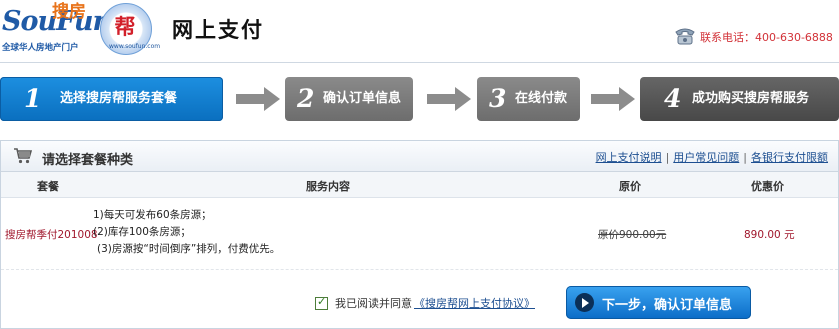  Describe the element at coordinates (419, 156) in the screenshot. I see `panel-header: 请选择套餐种类 网上支付说明 | 用户常见问题 | 各银行支付限额` at that location.